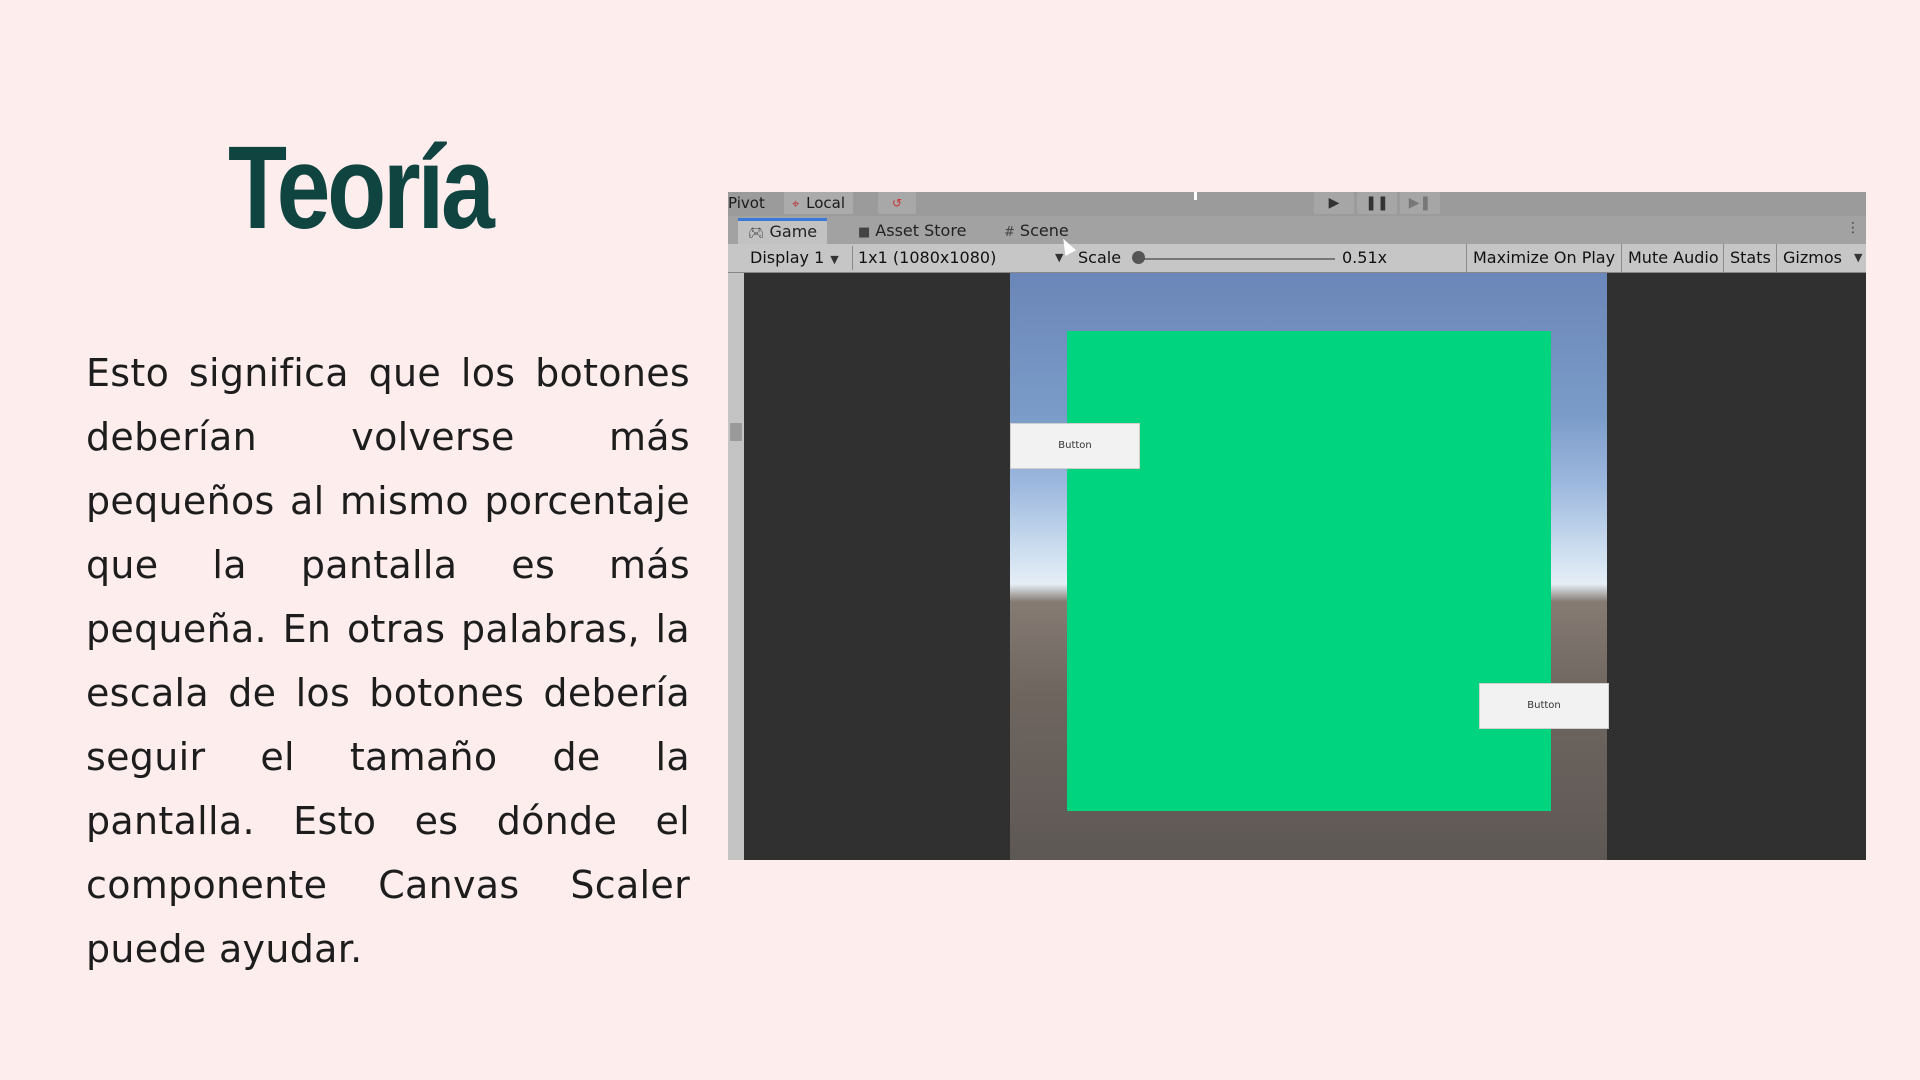 The height and width of the screenshot is (1080, 1920). I want to click on chevron-down-icon: ▼, so click(834, 259).